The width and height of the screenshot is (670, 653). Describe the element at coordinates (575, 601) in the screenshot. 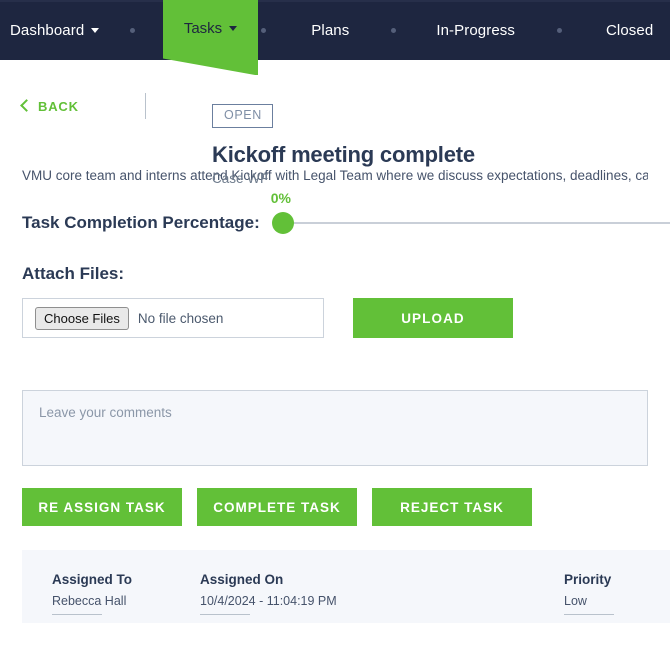

I see `info-priority-value: Low` at that location.